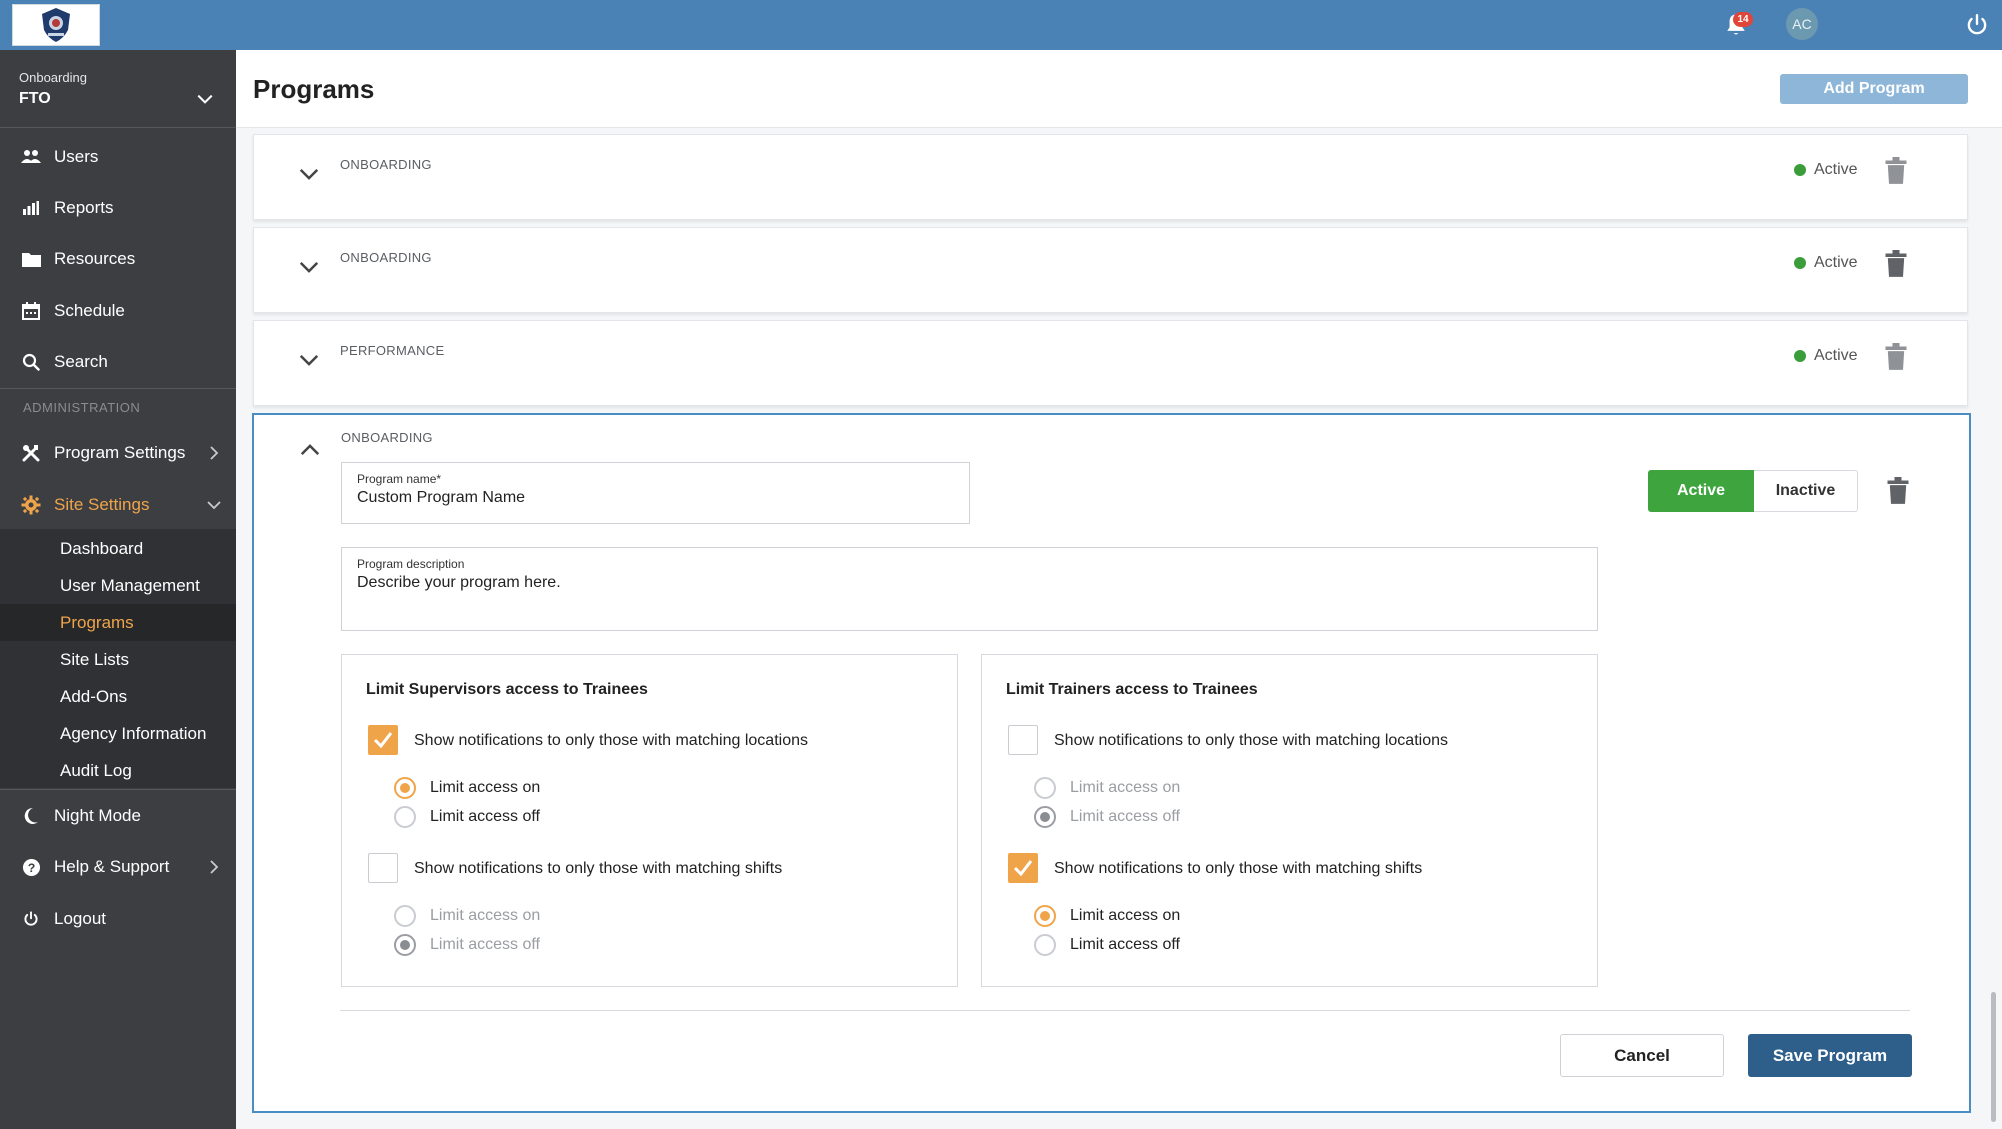 The image size is (2002, 1129). Describe the element at coordinates (31, 311) in the screenshot. I see `calendar-icon` at that location.